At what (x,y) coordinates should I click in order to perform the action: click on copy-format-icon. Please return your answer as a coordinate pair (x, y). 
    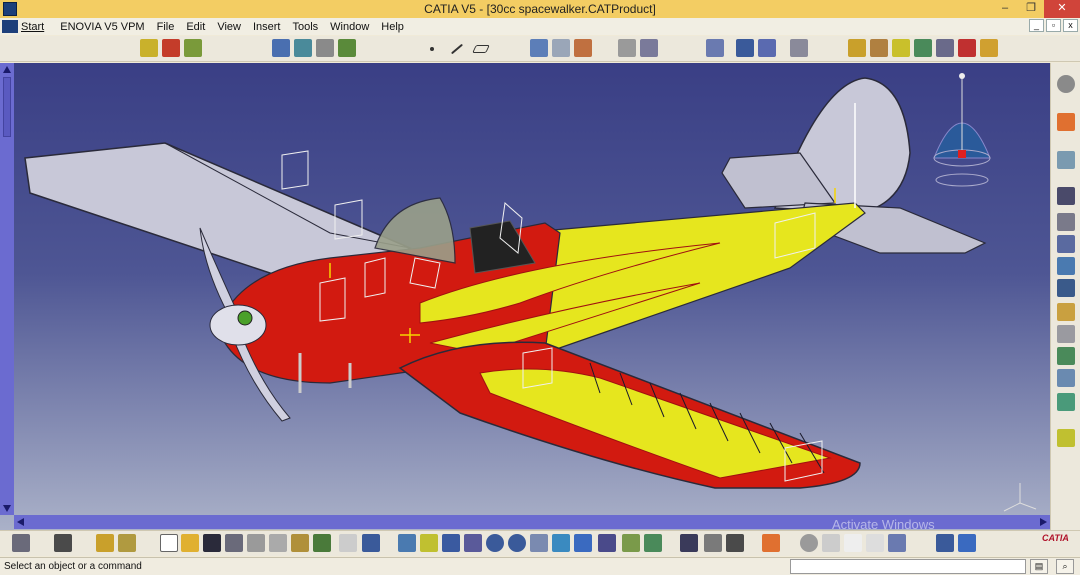
    Looking at the image, I should click on (105, 543).